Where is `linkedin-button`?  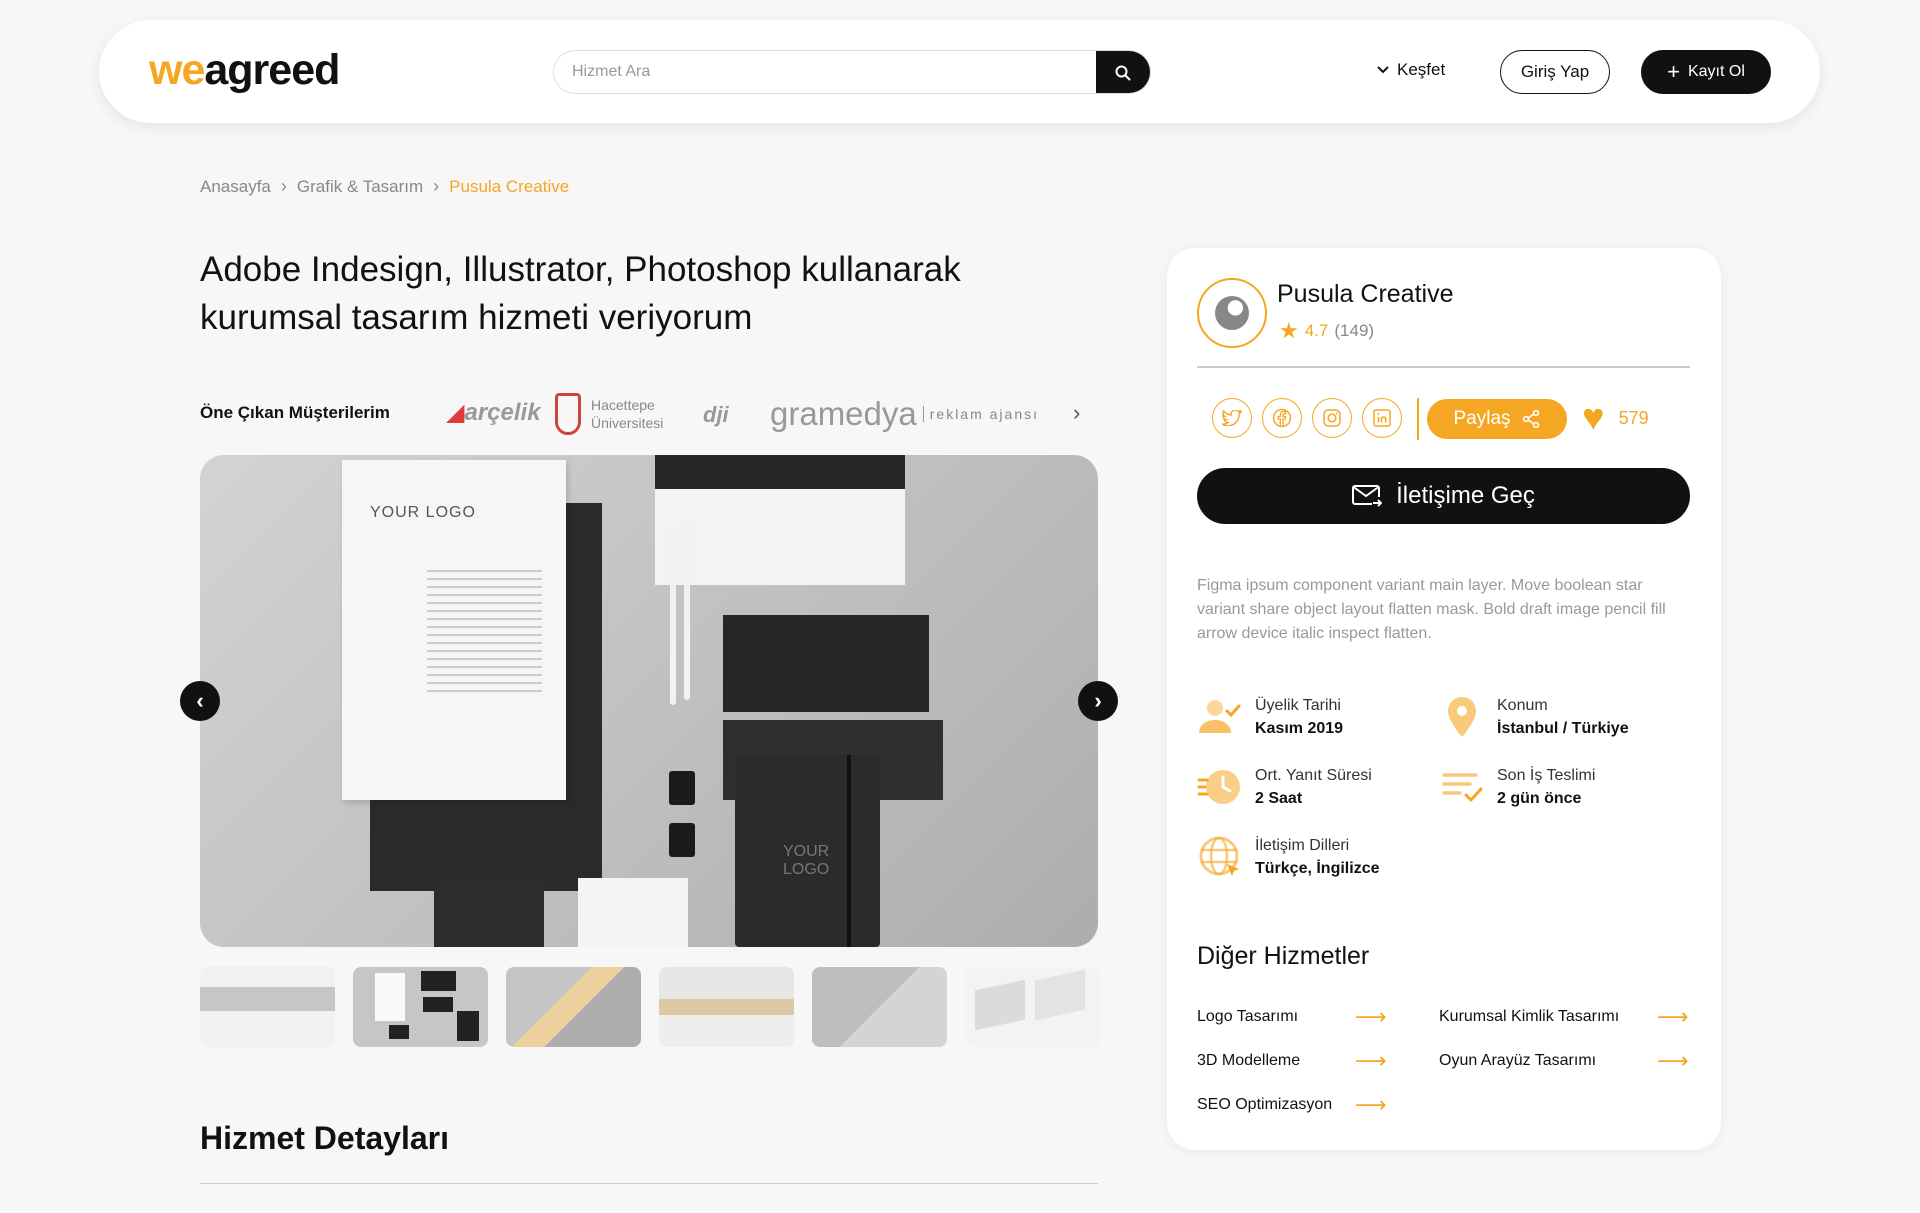 linkedin-button is located at coordinates (1382, 418).